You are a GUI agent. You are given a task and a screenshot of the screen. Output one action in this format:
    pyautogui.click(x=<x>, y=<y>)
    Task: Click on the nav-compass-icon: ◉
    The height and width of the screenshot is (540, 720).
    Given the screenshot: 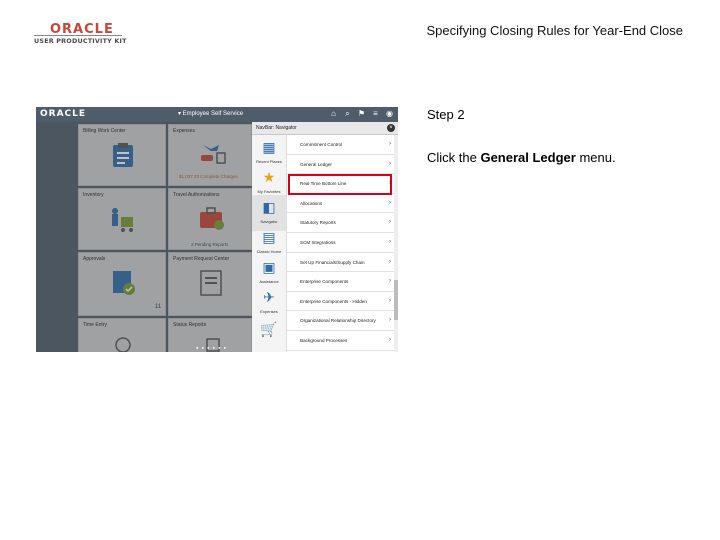 What is the action you would take?
    pyautogui.click(x=389, y=114)
    